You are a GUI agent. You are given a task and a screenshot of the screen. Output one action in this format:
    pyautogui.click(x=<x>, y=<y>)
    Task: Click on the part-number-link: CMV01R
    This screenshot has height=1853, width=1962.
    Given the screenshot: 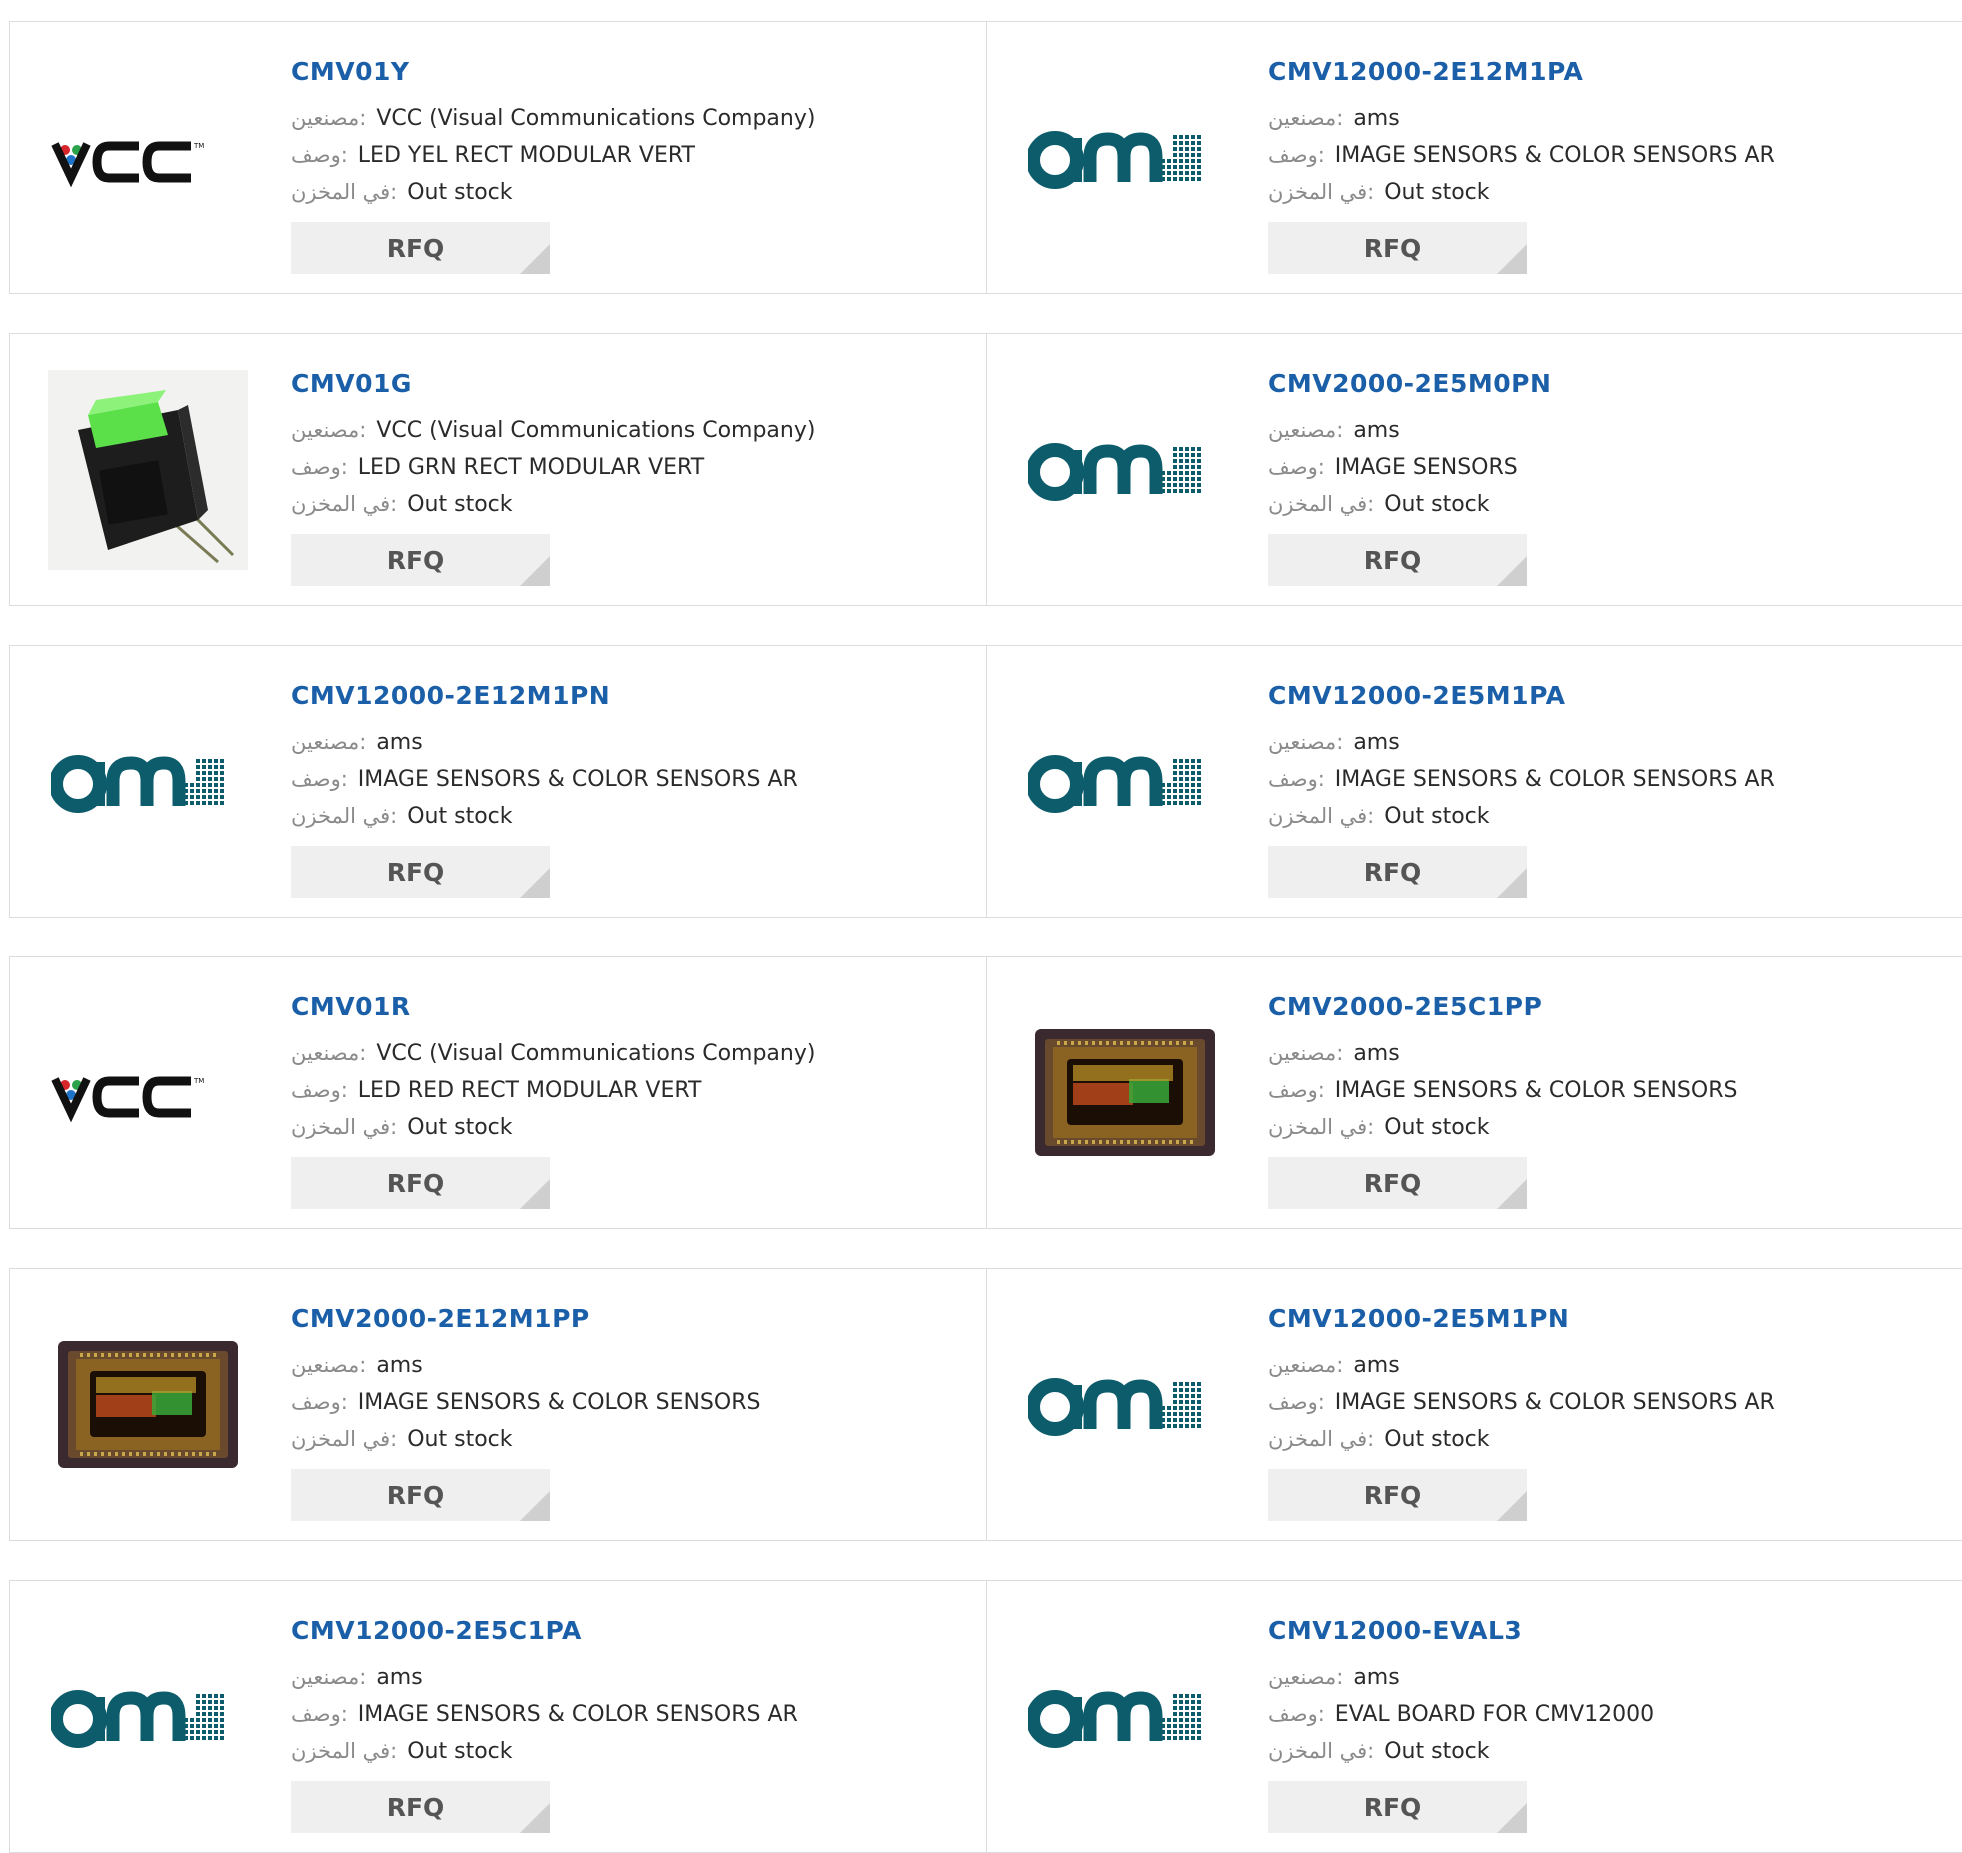 What is the action you would take?
    pyautogui.click(x=553, y=1007)
    